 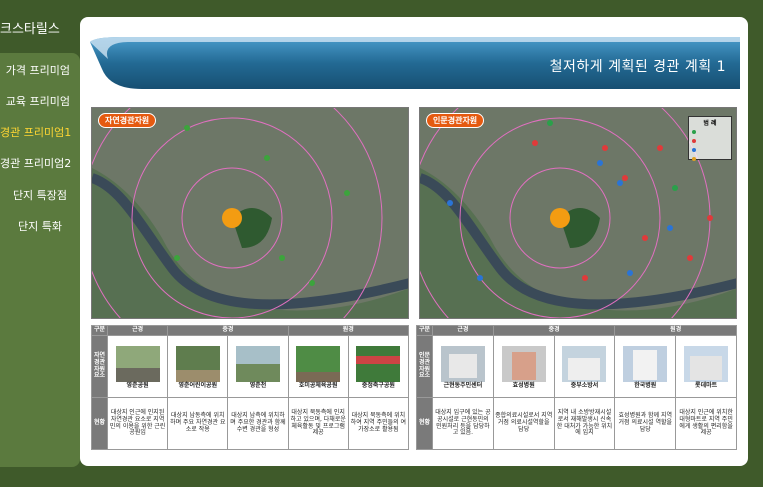 I want to click on table-cell: 지역 내 소방방재시설로서 재해발생시 신속한 대처가 가능한 위치에 입지, so click(x=584, y=423).